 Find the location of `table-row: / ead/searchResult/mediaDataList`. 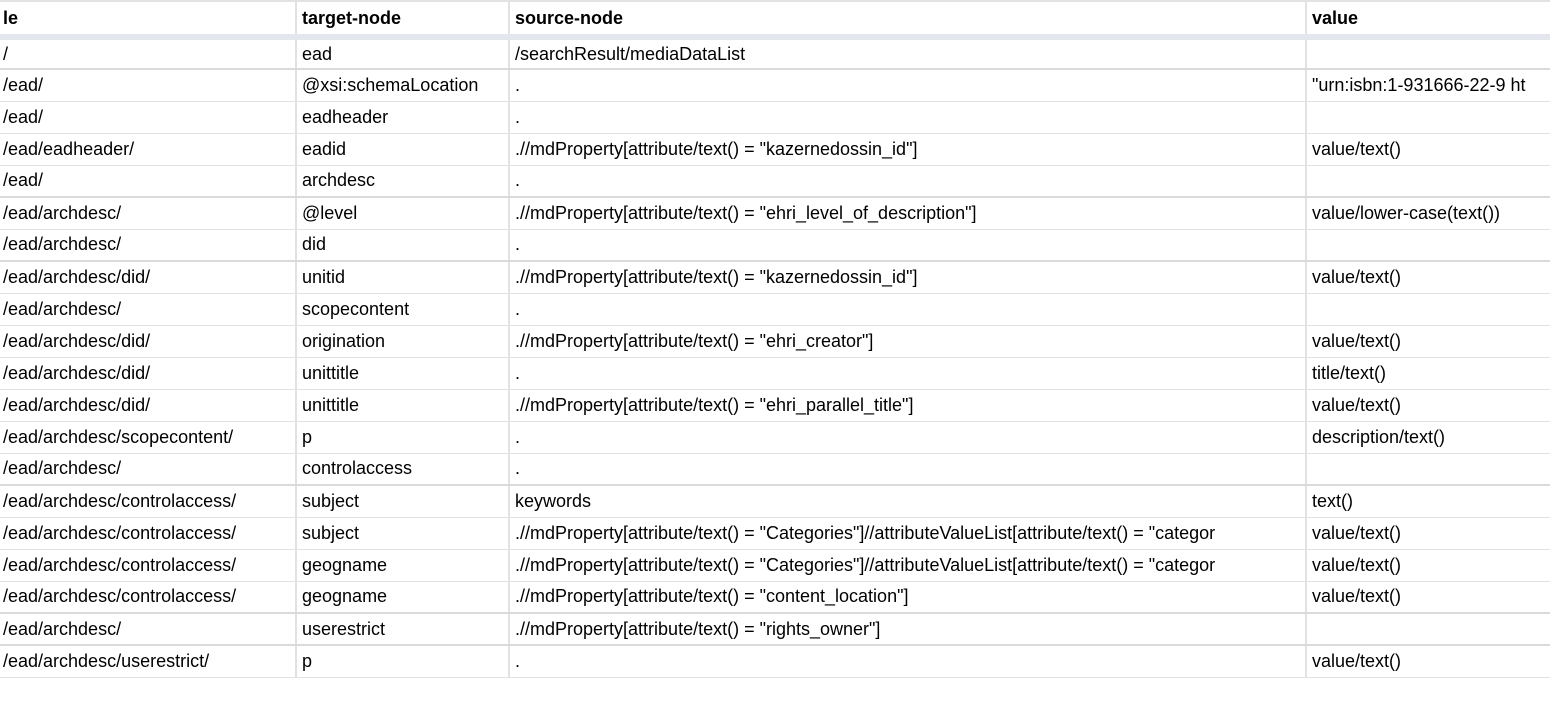

table-row: / ead/searchResult/mediaDataList is located at coordinates (775, 53).